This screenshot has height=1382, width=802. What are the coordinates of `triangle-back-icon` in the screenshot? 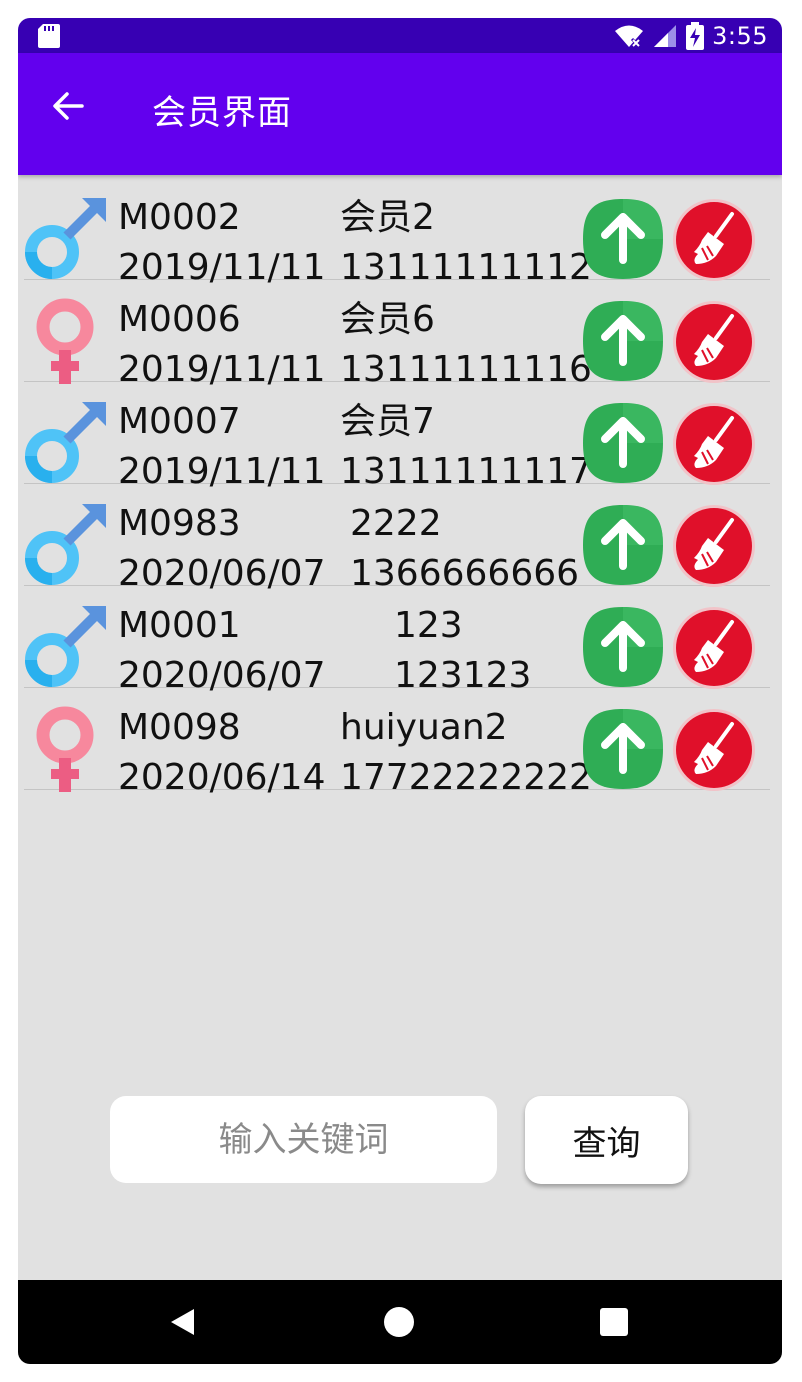 It's located at (182, 1322).